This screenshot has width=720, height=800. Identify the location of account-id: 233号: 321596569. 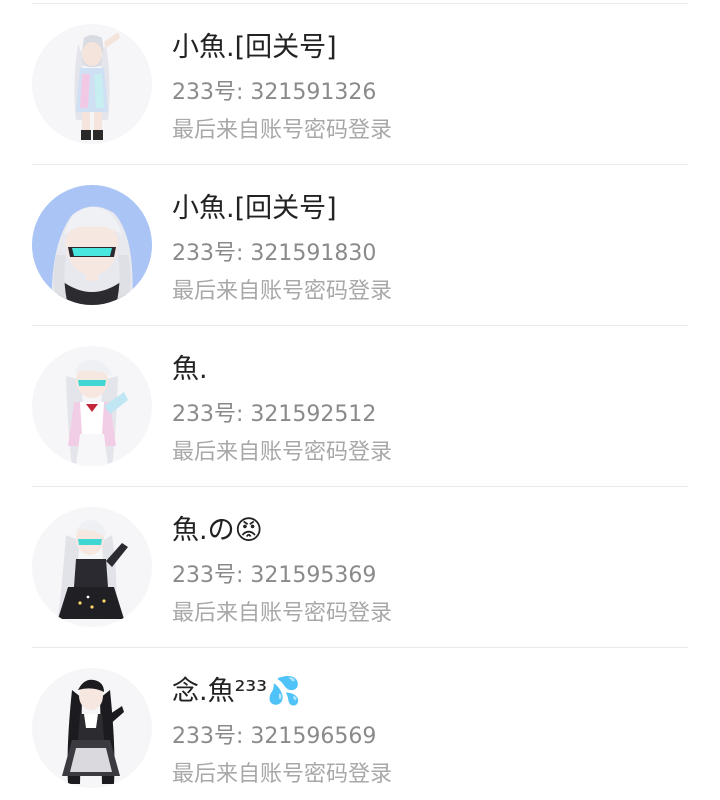
(274, 736).